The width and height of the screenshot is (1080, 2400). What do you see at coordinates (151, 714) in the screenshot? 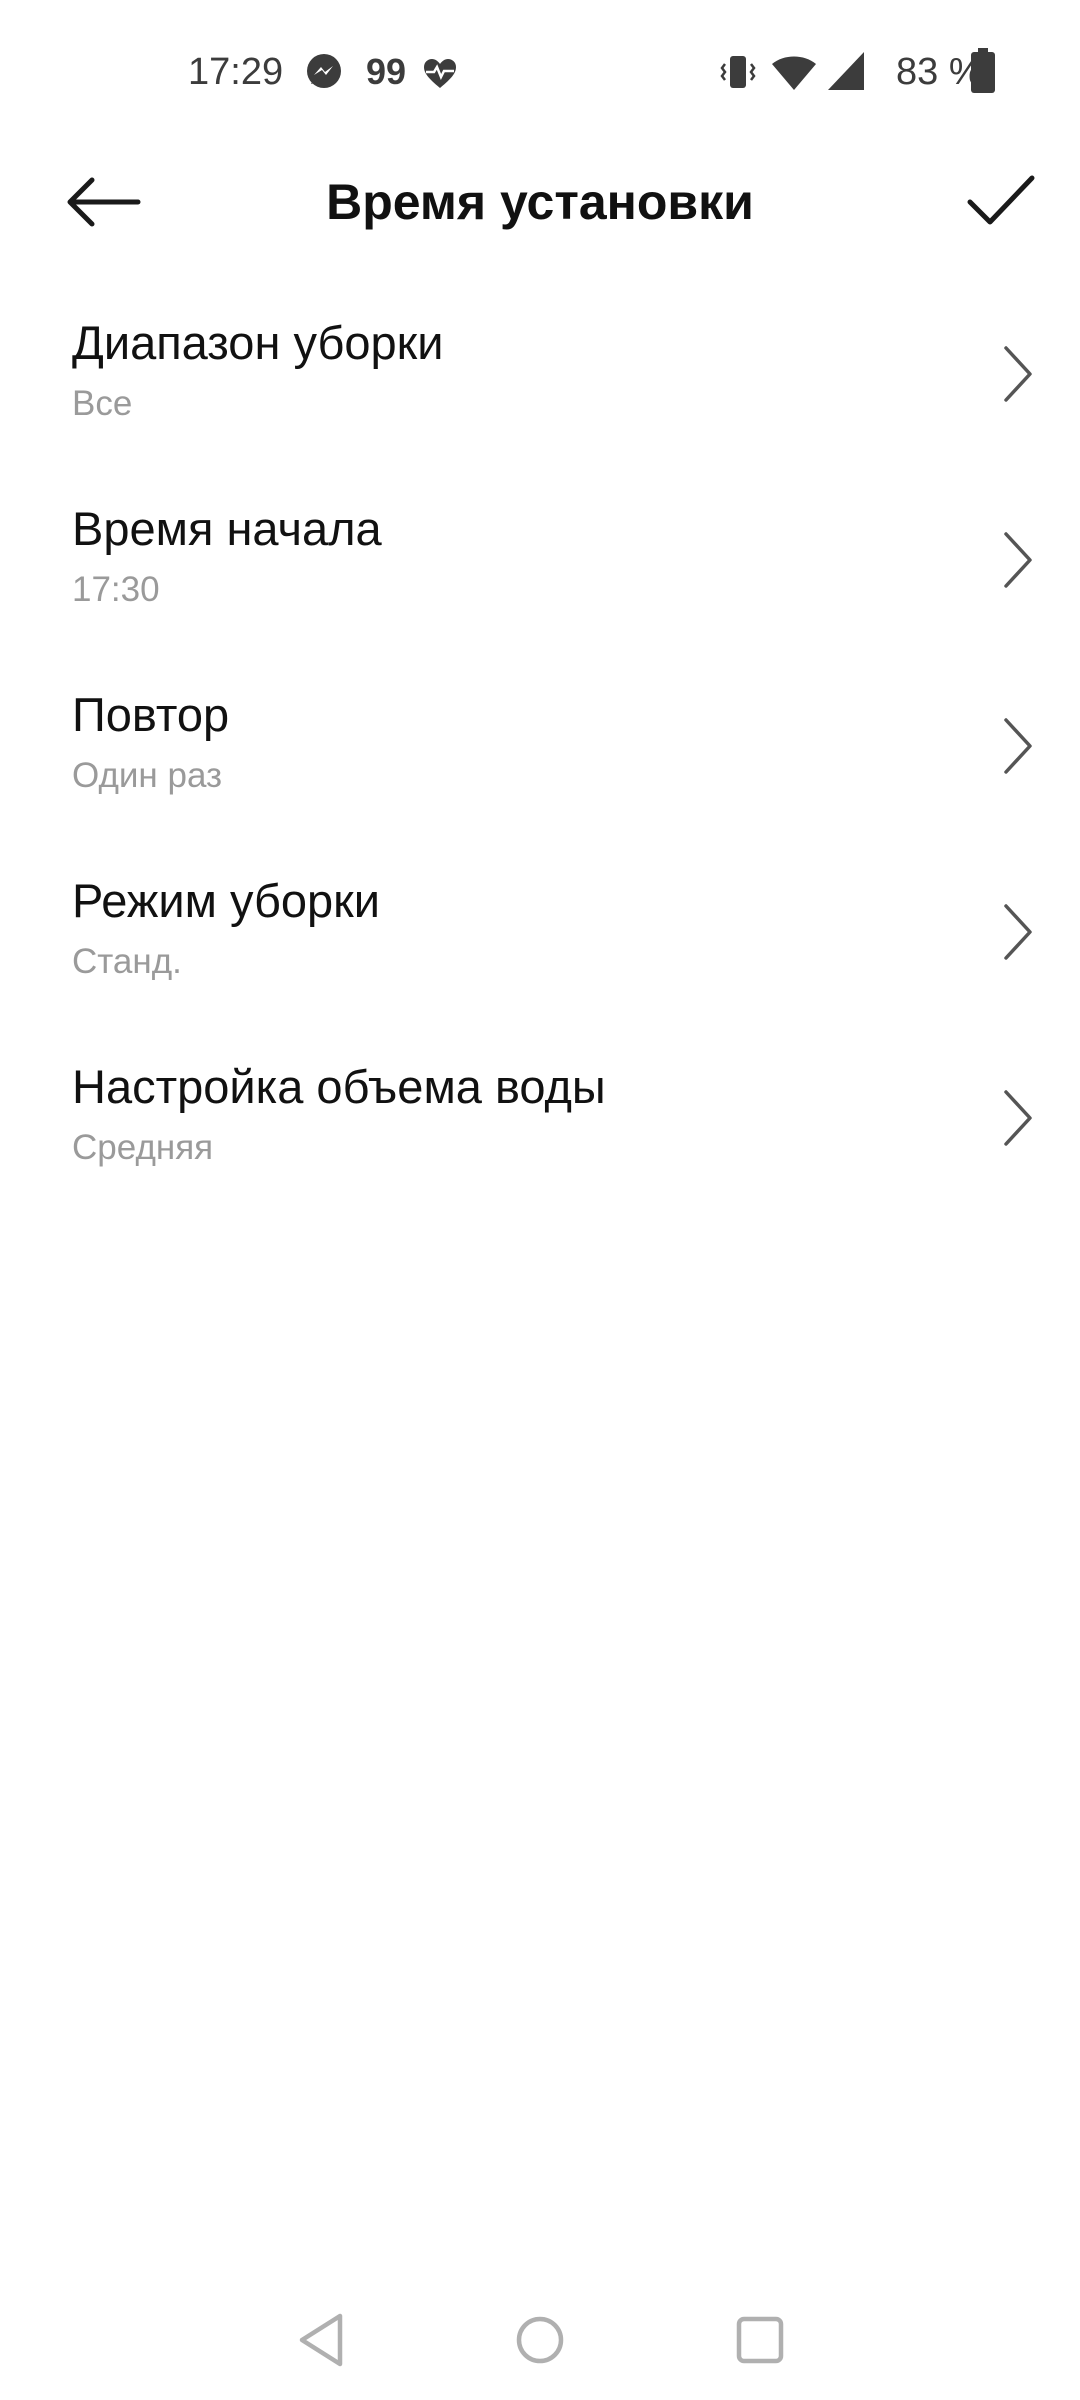
I see `setting-title: Повтор` at bounding box center [151, 714].